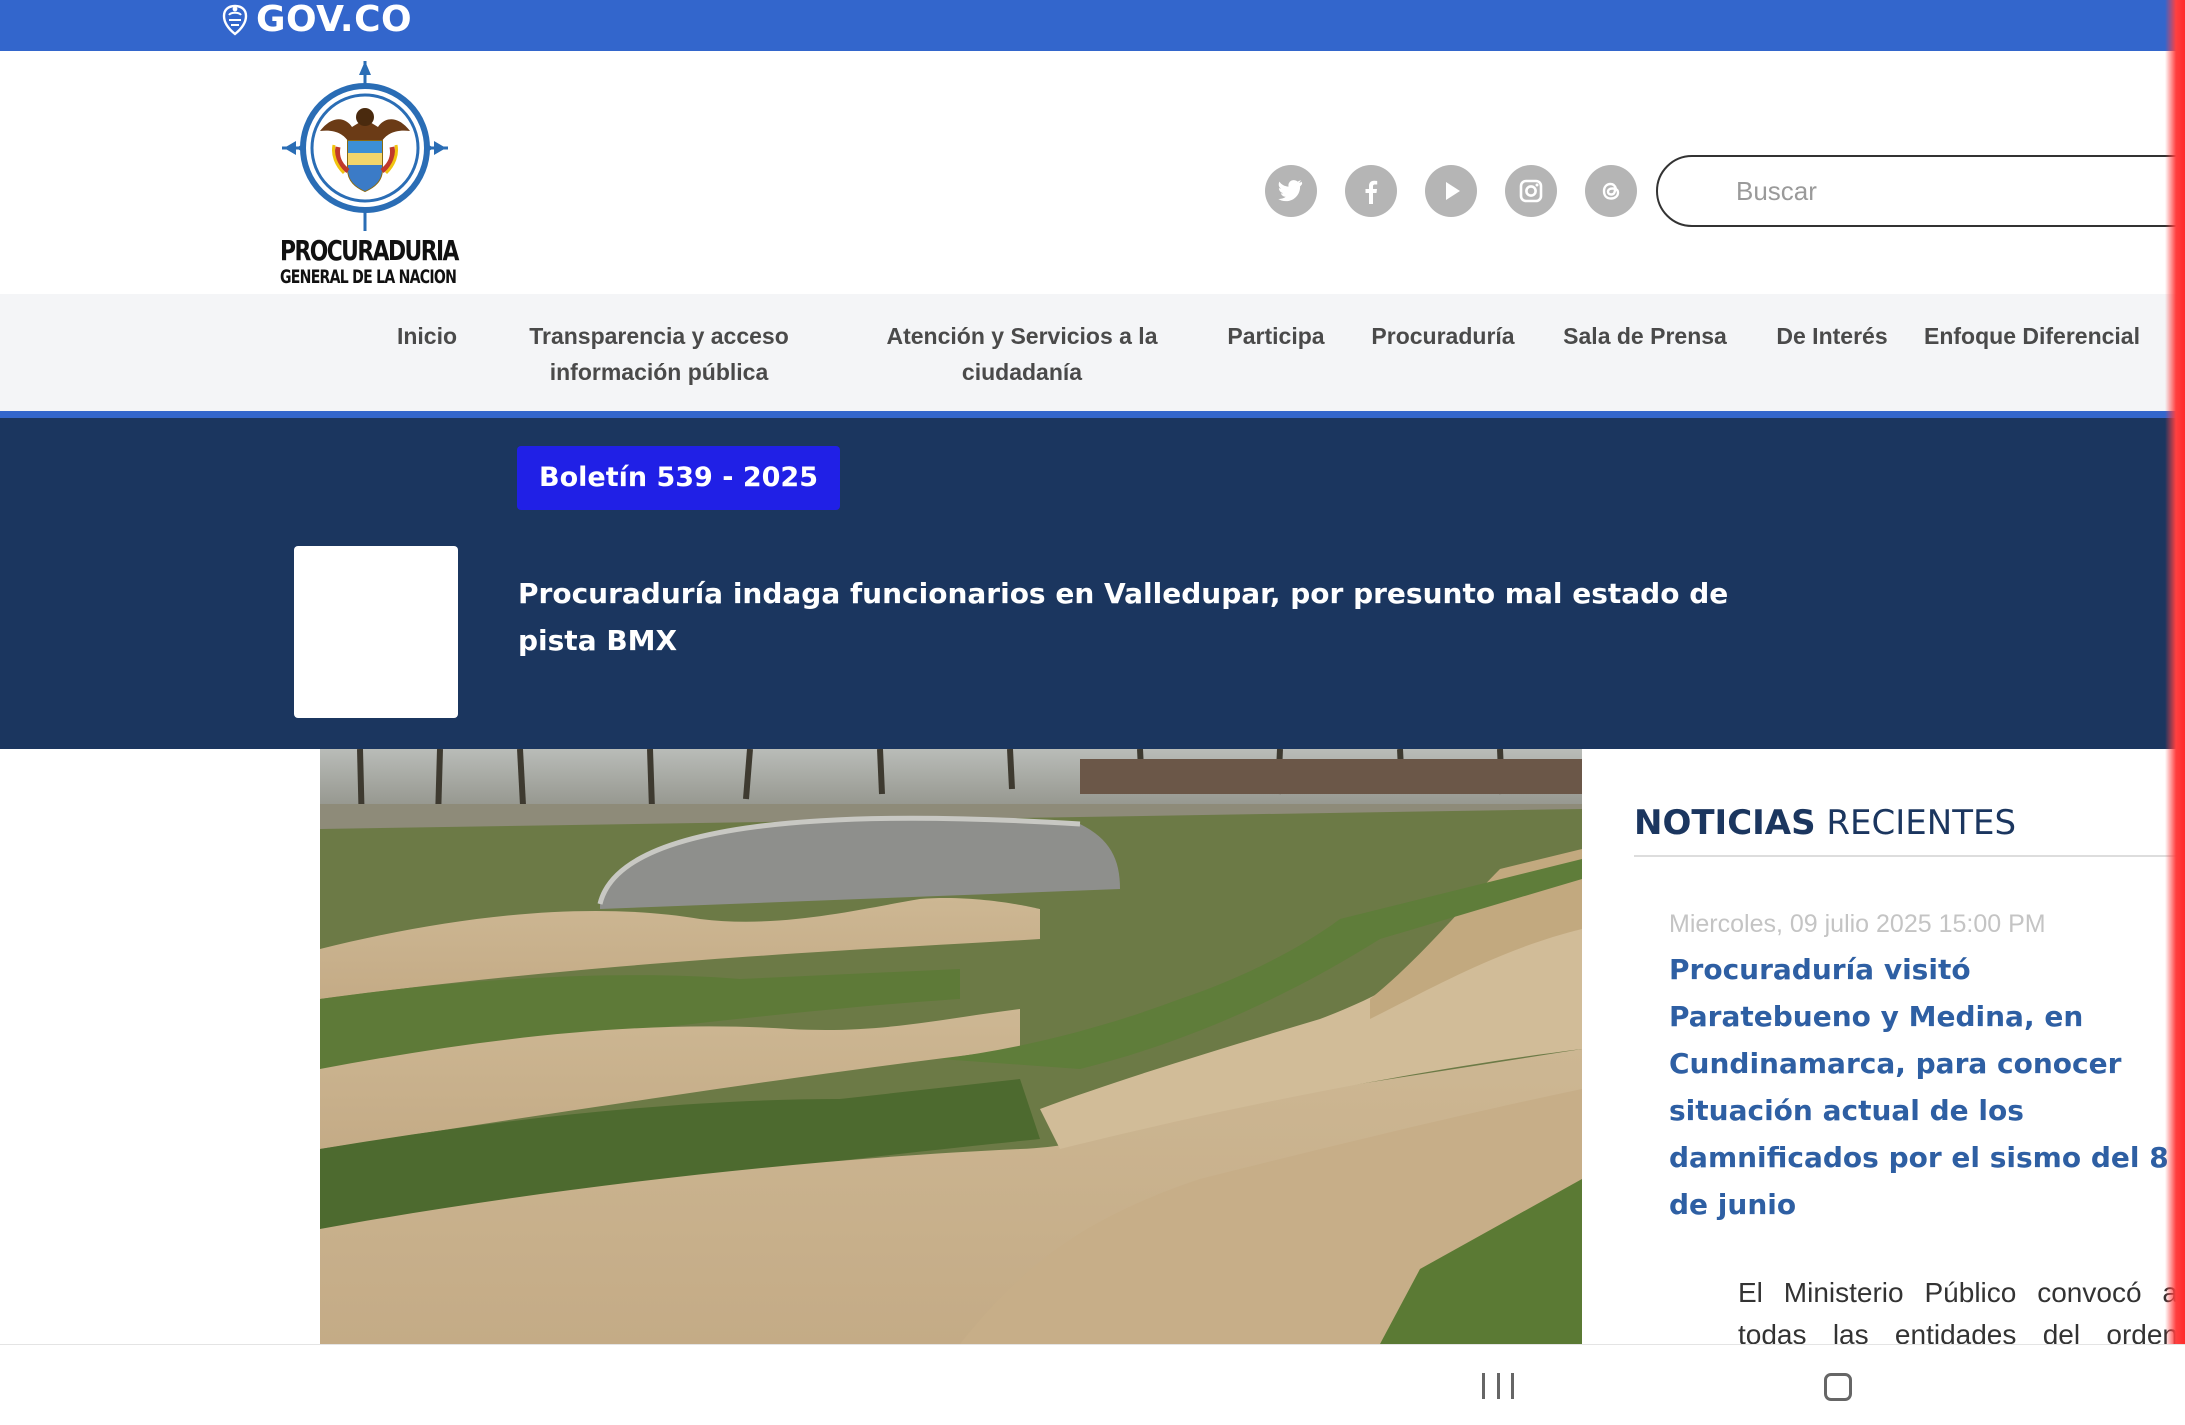 The image size is (2185, 1425). Describe the element at coordinates (427, 336) in the screenshot. I see `nav-item-inicio: Inicio` at that location.